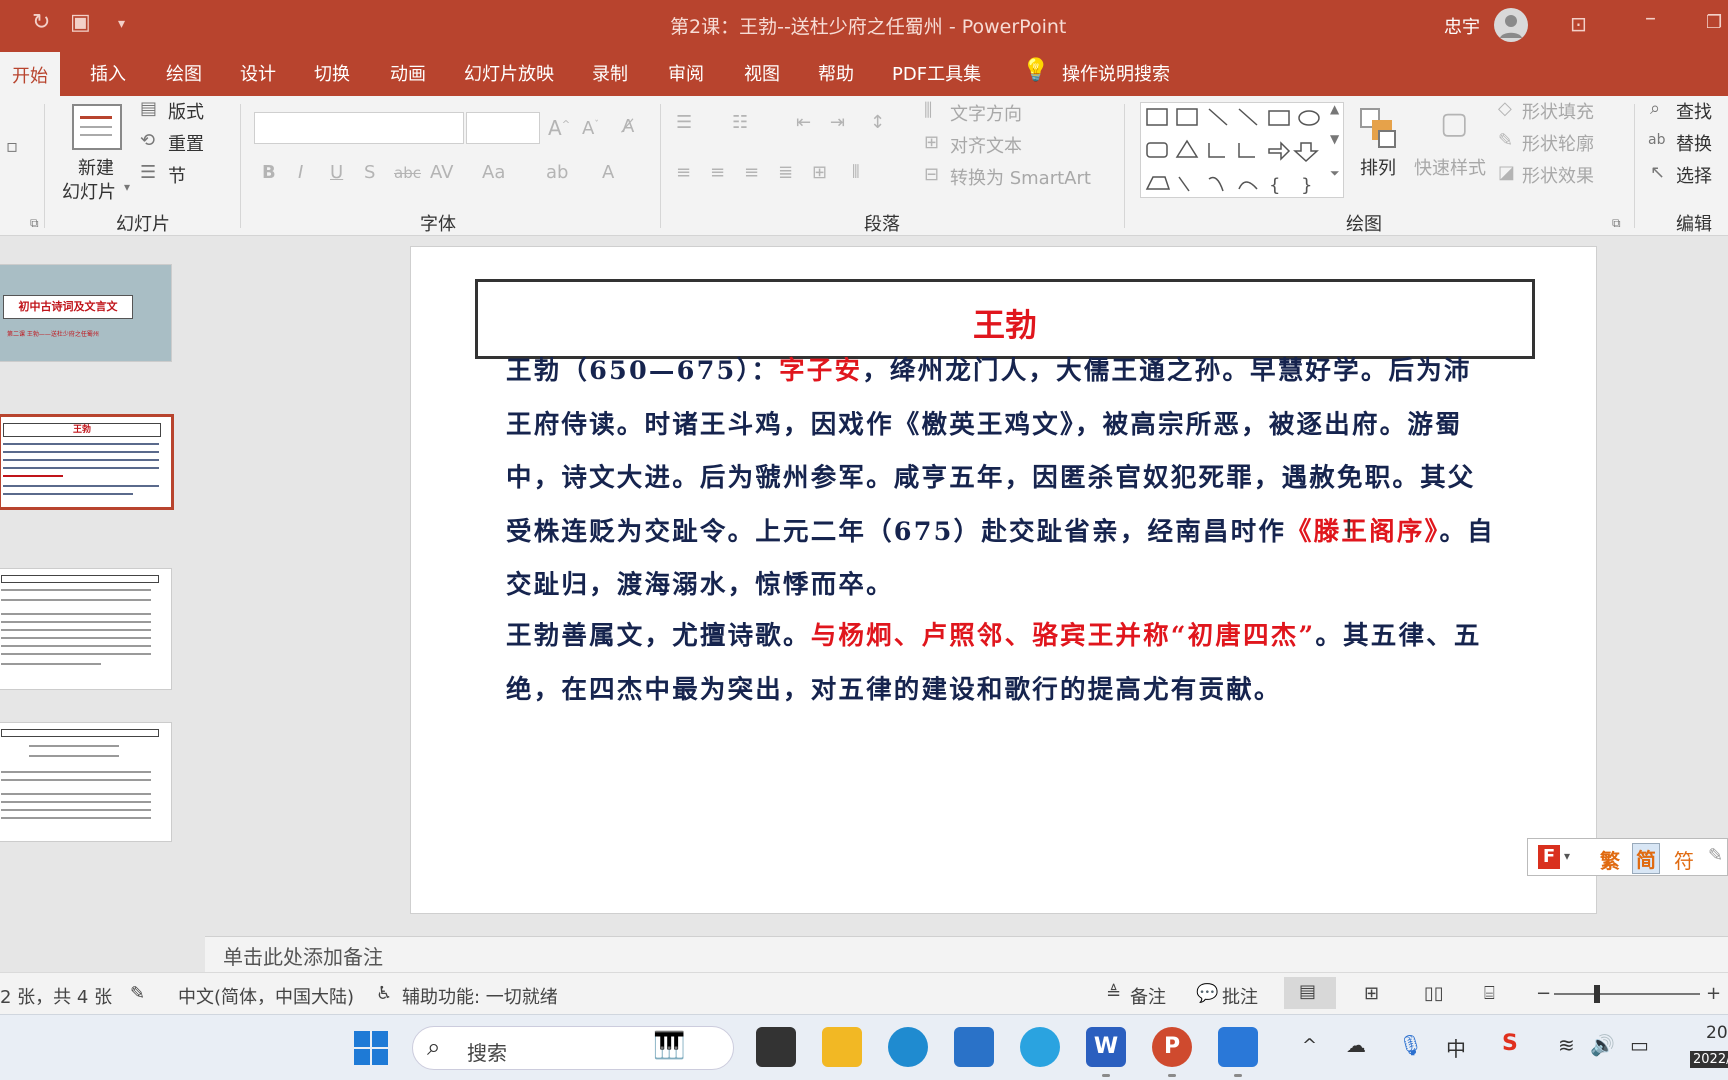 The height and width of the screenshot is (1080, 1728). What do you see at coordinates (1616, 223) in the screenshot?
I see `drawing-launcher-icon: ⧉` at bounding box center [1616, 223].